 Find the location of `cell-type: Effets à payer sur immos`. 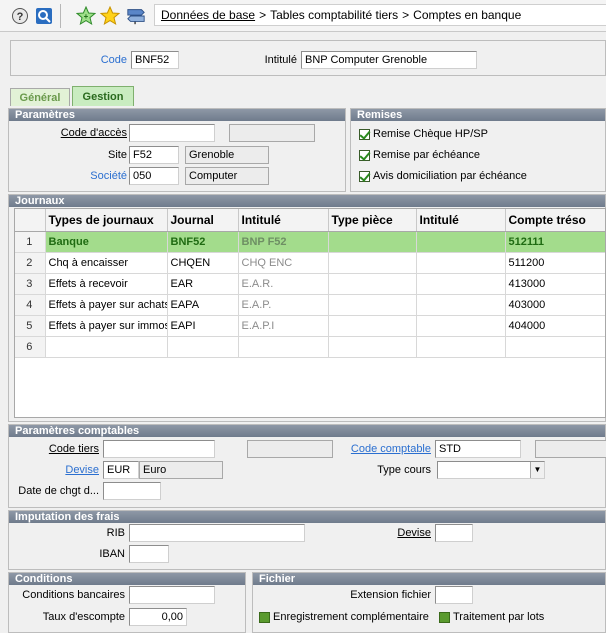

cell-type: Effets à payer sur immos is located at coordinates (106, 326).